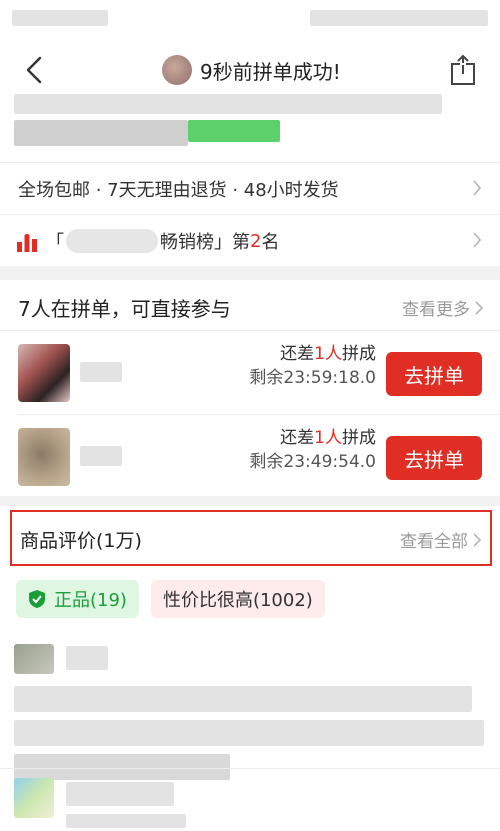 This screenshot has height=831, width=500. Describe the element at coordinates (312, 462) in the screenshot. I see `countdown-timer: 剩余23:49:54.0` at that location.